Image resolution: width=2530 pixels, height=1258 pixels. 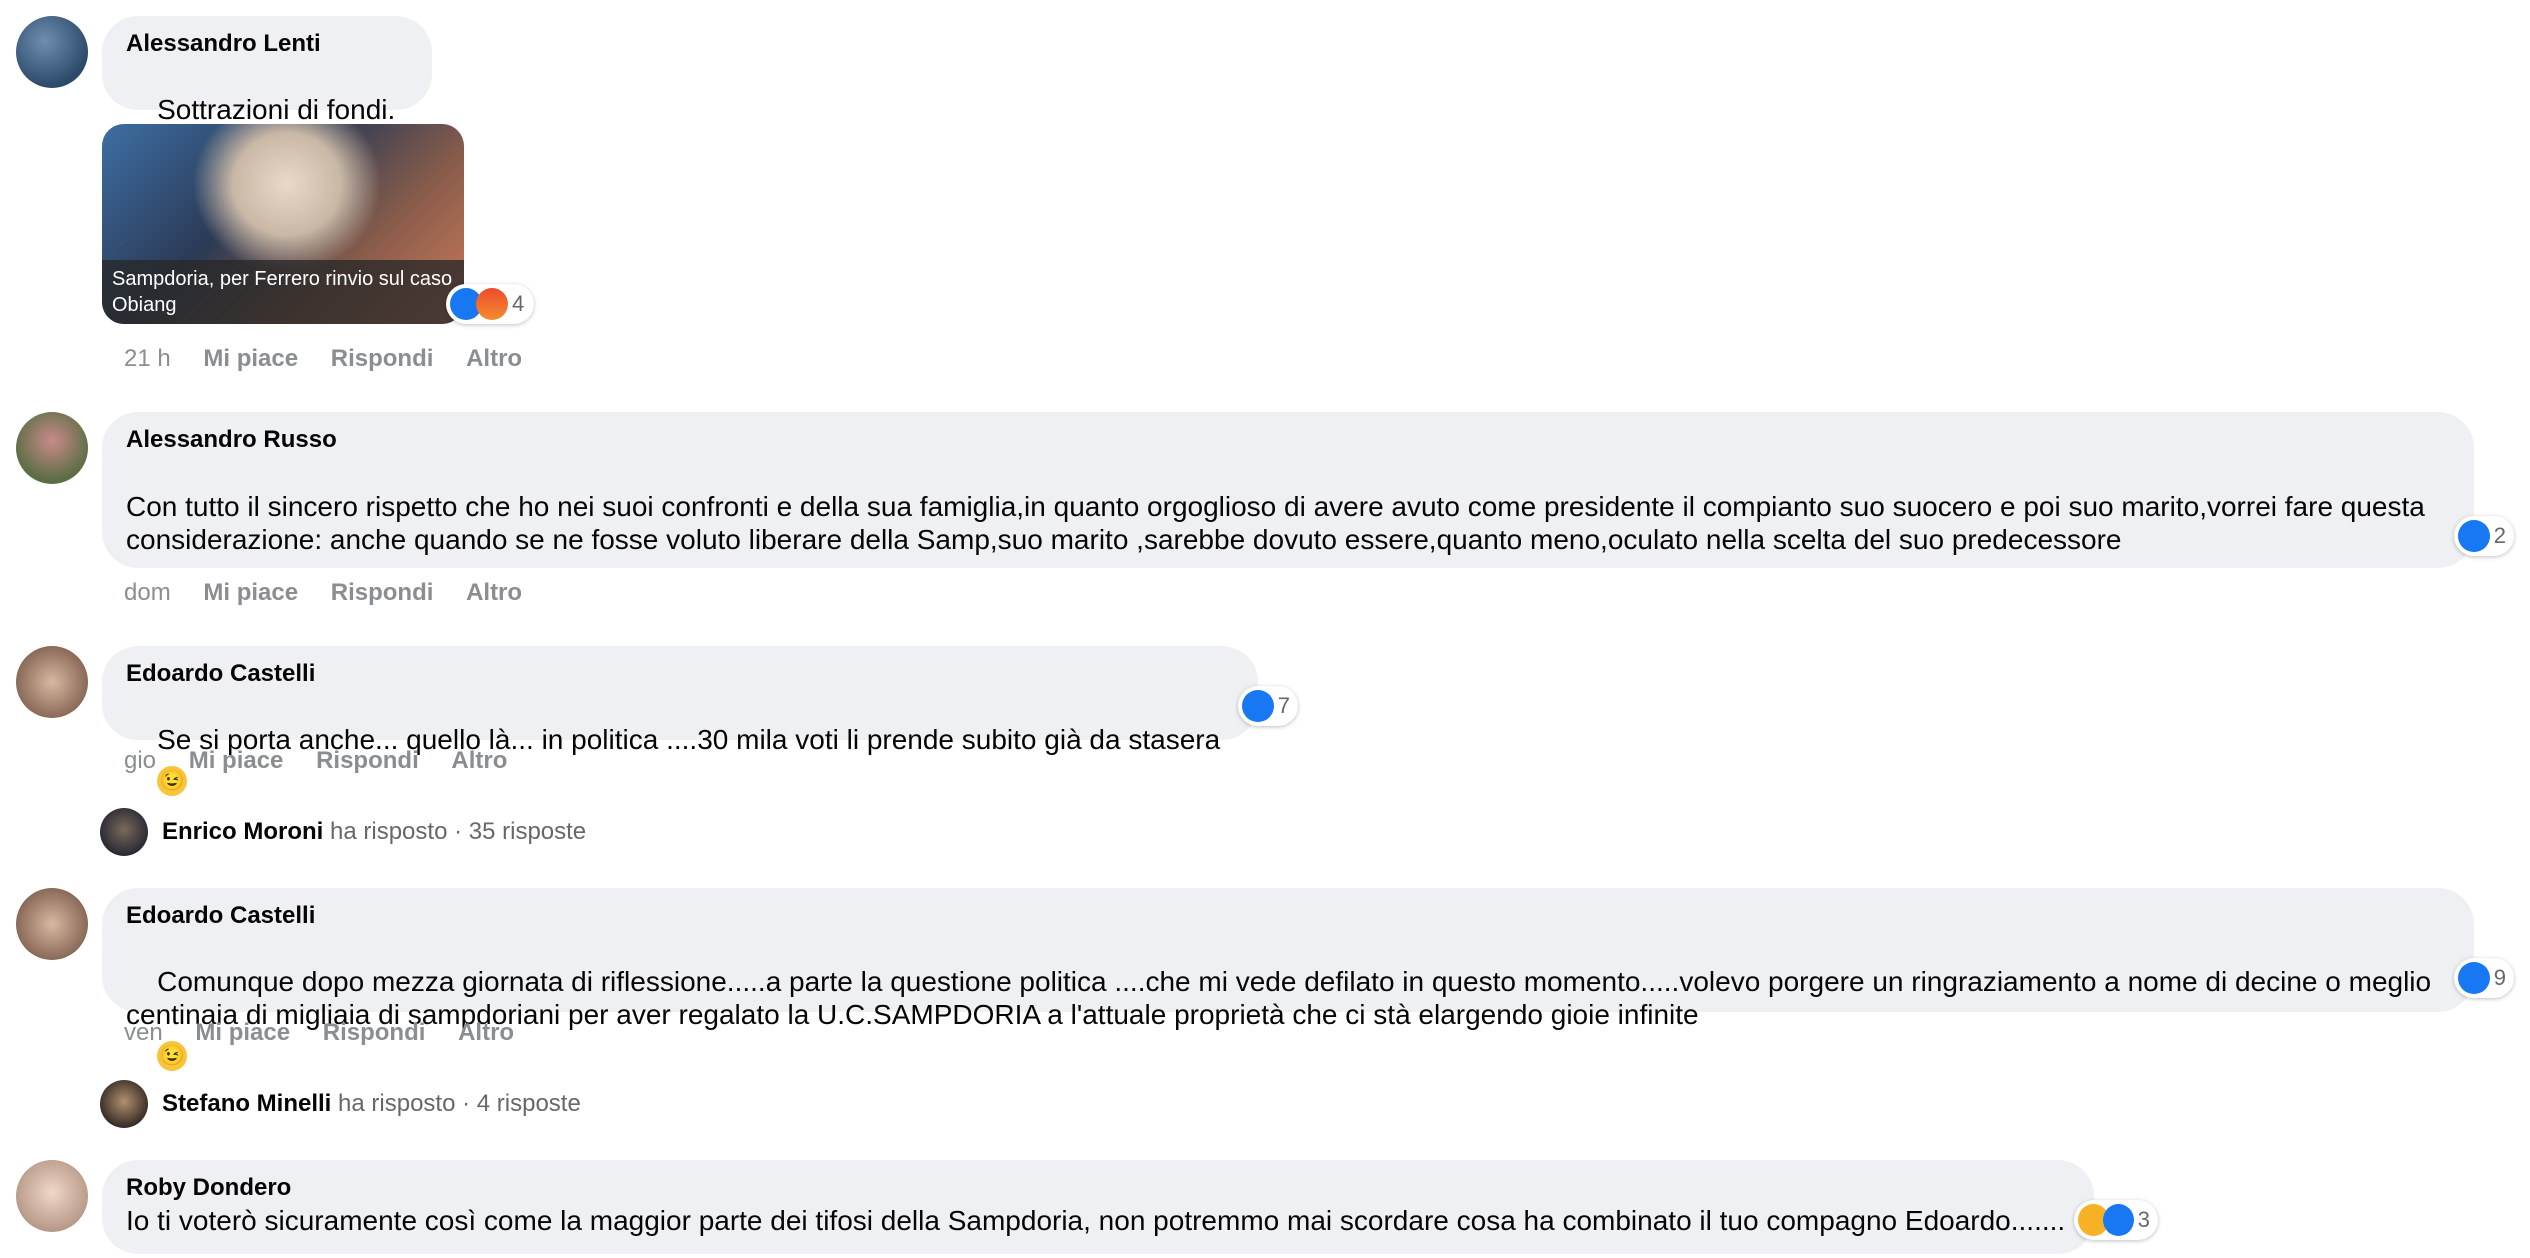 I want to click on comment-timestamp: dom, so click(x=147, y=592).